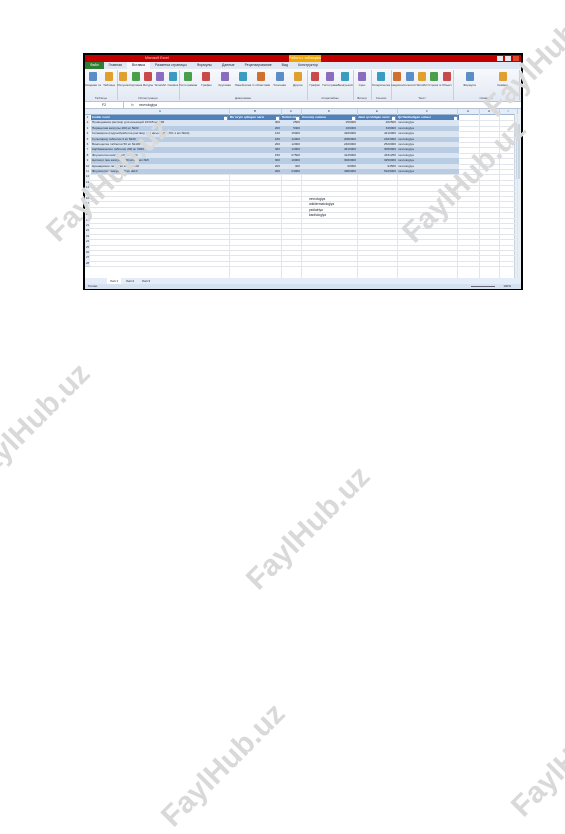 This screenshot has height=834, width=565. What do you see at coordinates (345, 85) in the screenshot?
I see `ribbon-button-label: Выигрыш/проигрыш` at bounding box center [345, 85].